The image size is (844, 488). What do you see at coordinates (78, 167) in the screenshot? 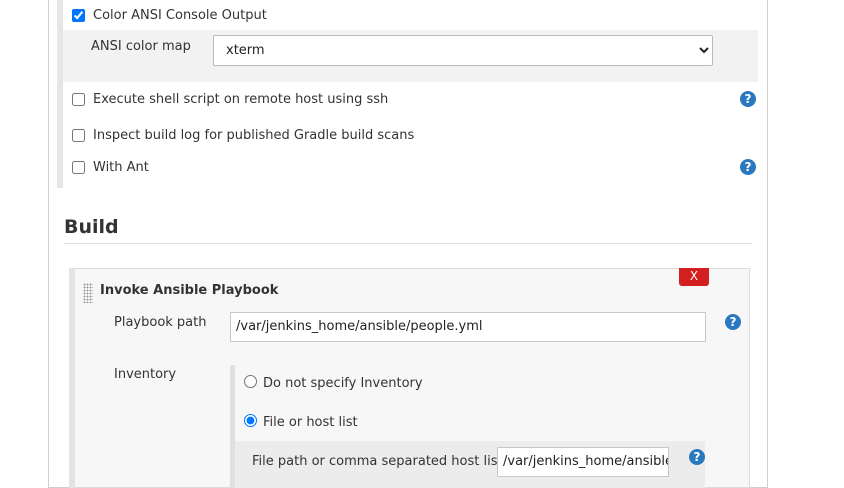
I see `with-ant-checkbox` at bounding box center [78, 167].